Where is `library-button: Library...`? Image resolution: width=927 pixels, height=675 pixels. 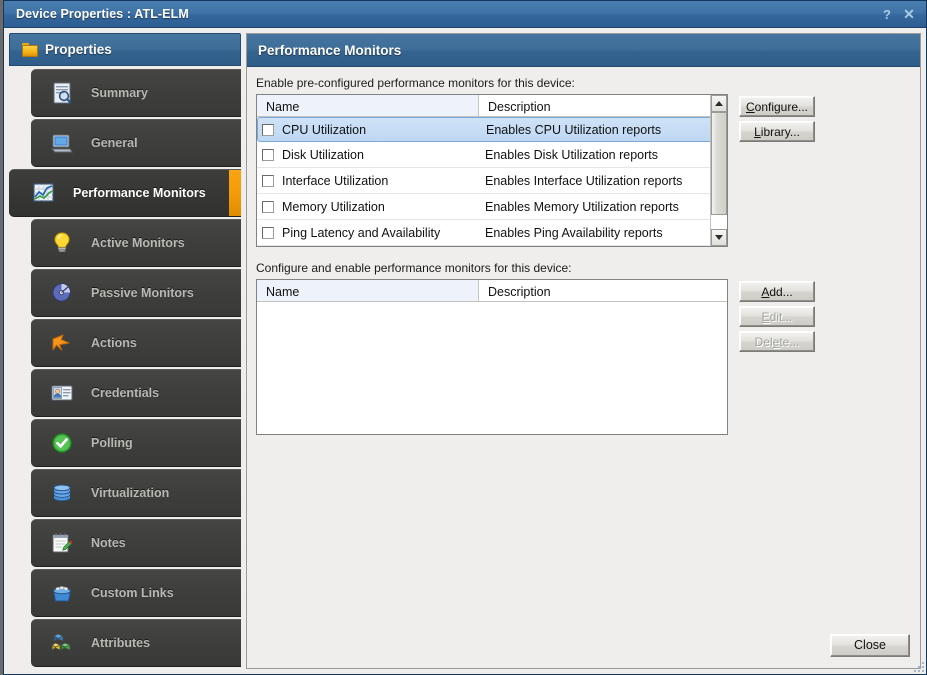 library-button: Library... is located at coordinates (777, 131).